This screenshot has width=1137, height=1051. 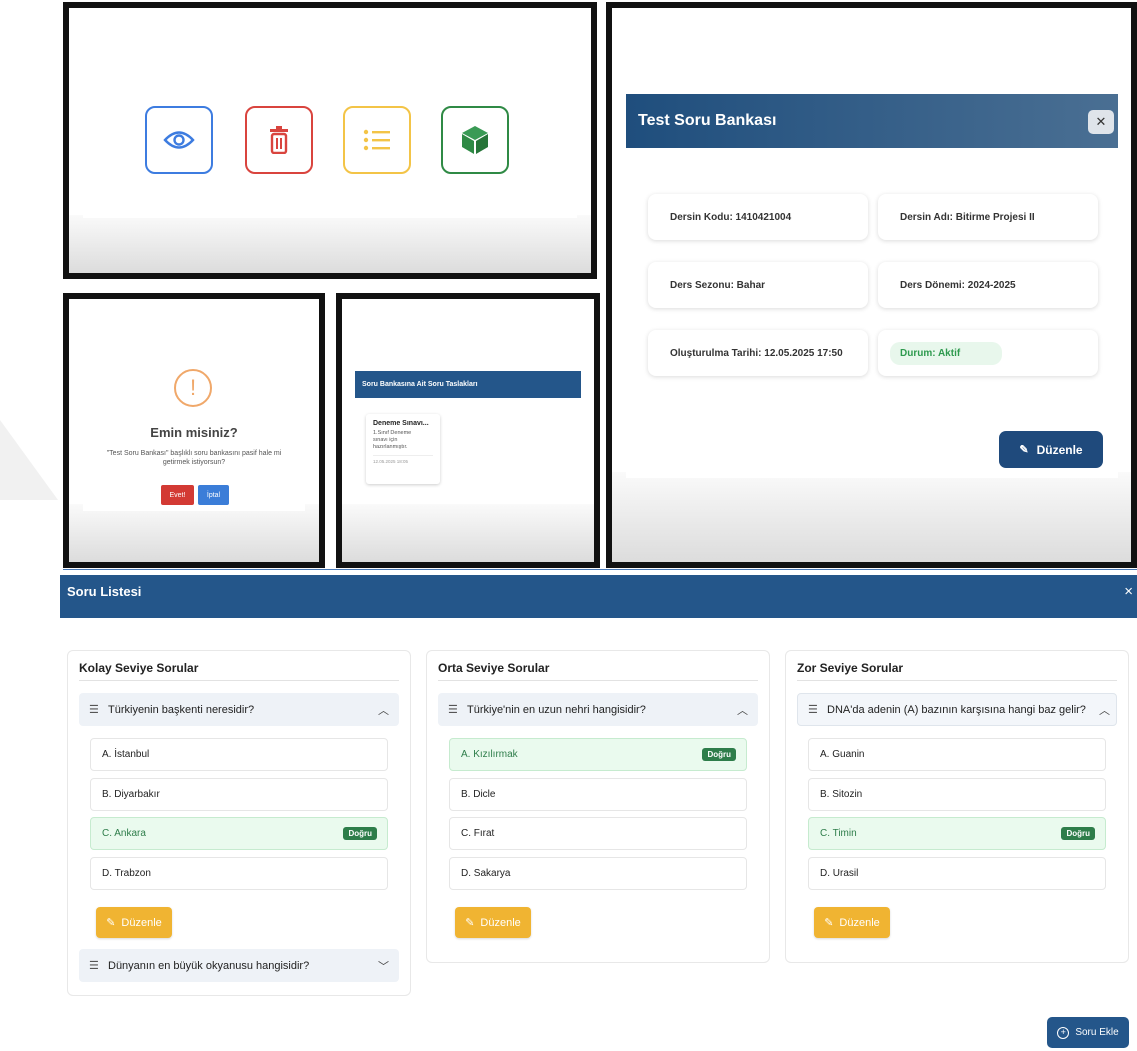 What do you see at coordinates (598, 794) in the screenshot?
I see `option-b: B. Dicle` at bounding box center [598, 794].